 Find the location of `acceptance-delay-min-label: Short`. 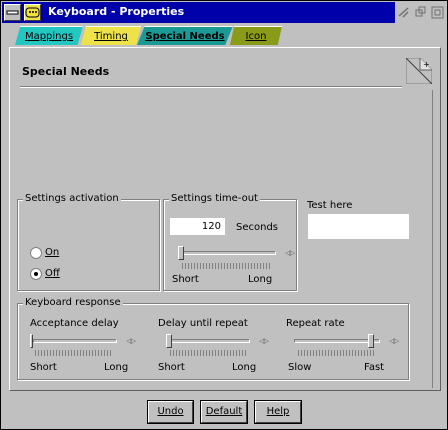

acceptance-delay-min-label: Short is located at coordinates (43, 367).